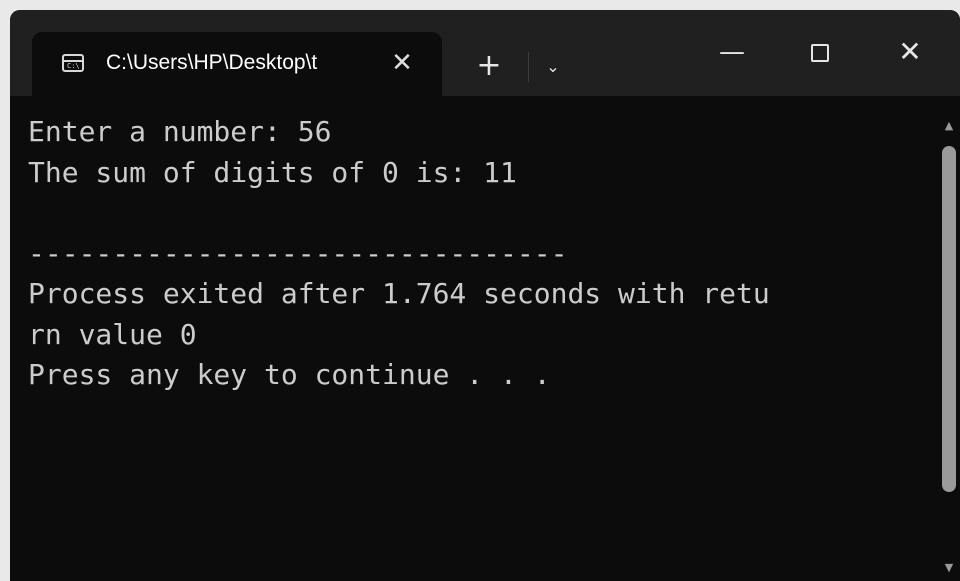 Image resolution: width=960 pixels, height=581 pixels. What do you see at coordinates (949, 126) in the screenshot?
I see `scroll-up-icon: ▲` at bounding box center [949, 126].